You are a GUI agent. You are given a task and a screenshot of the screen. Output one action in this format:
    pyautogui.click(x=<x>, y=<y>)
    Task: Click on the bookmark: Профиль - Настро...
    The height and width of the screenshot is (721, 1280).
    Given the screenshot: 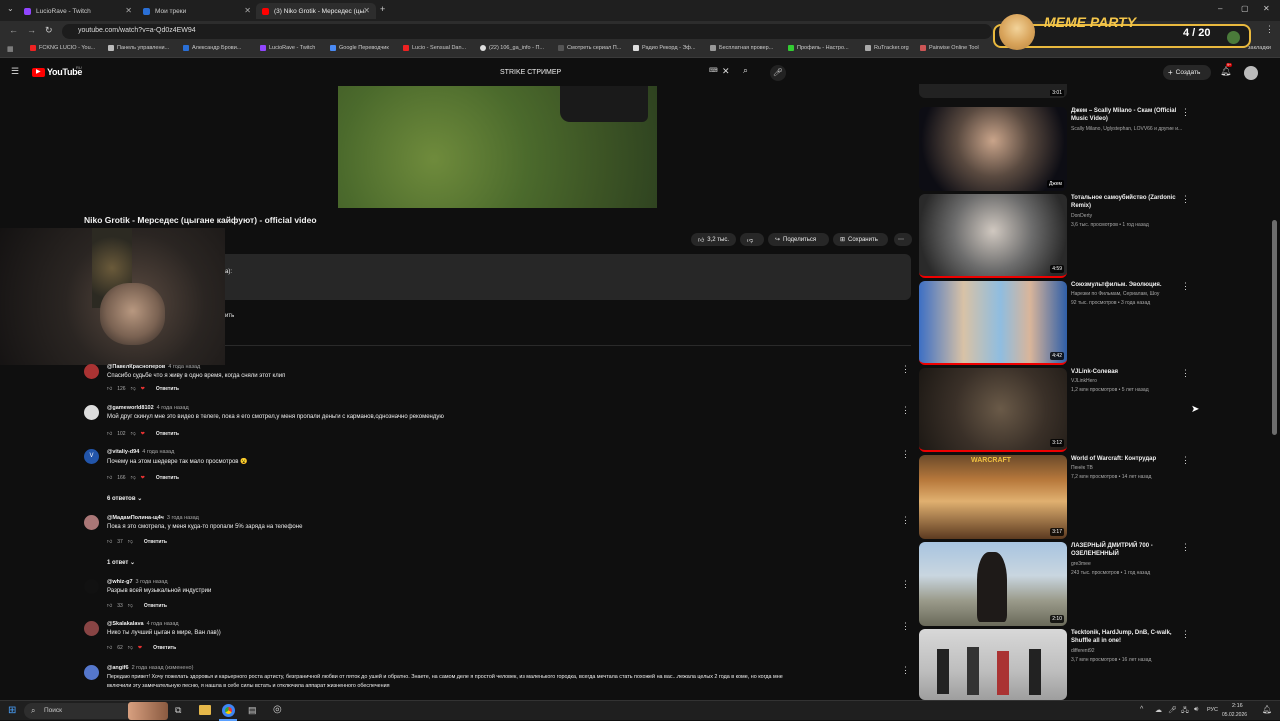 What is the action you would take?
    pyautogui.click(x=818, y=48)
    